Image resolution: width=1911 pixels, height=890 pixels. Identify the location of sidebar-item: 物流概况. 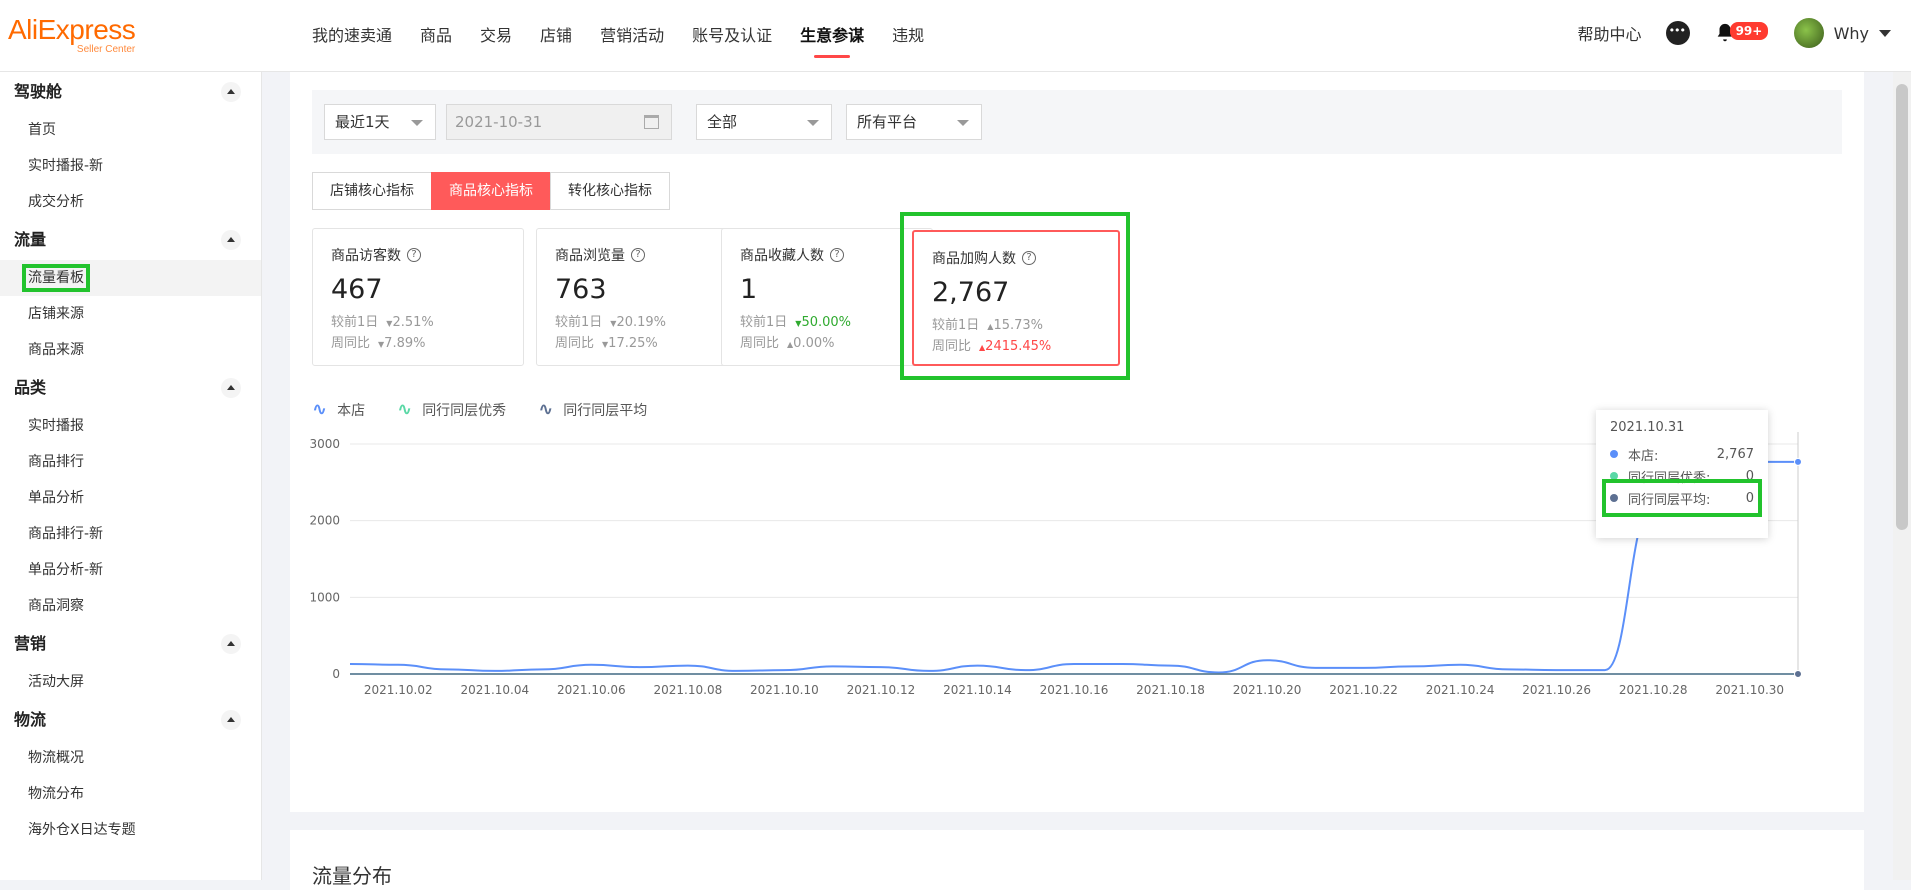
(130, 758).